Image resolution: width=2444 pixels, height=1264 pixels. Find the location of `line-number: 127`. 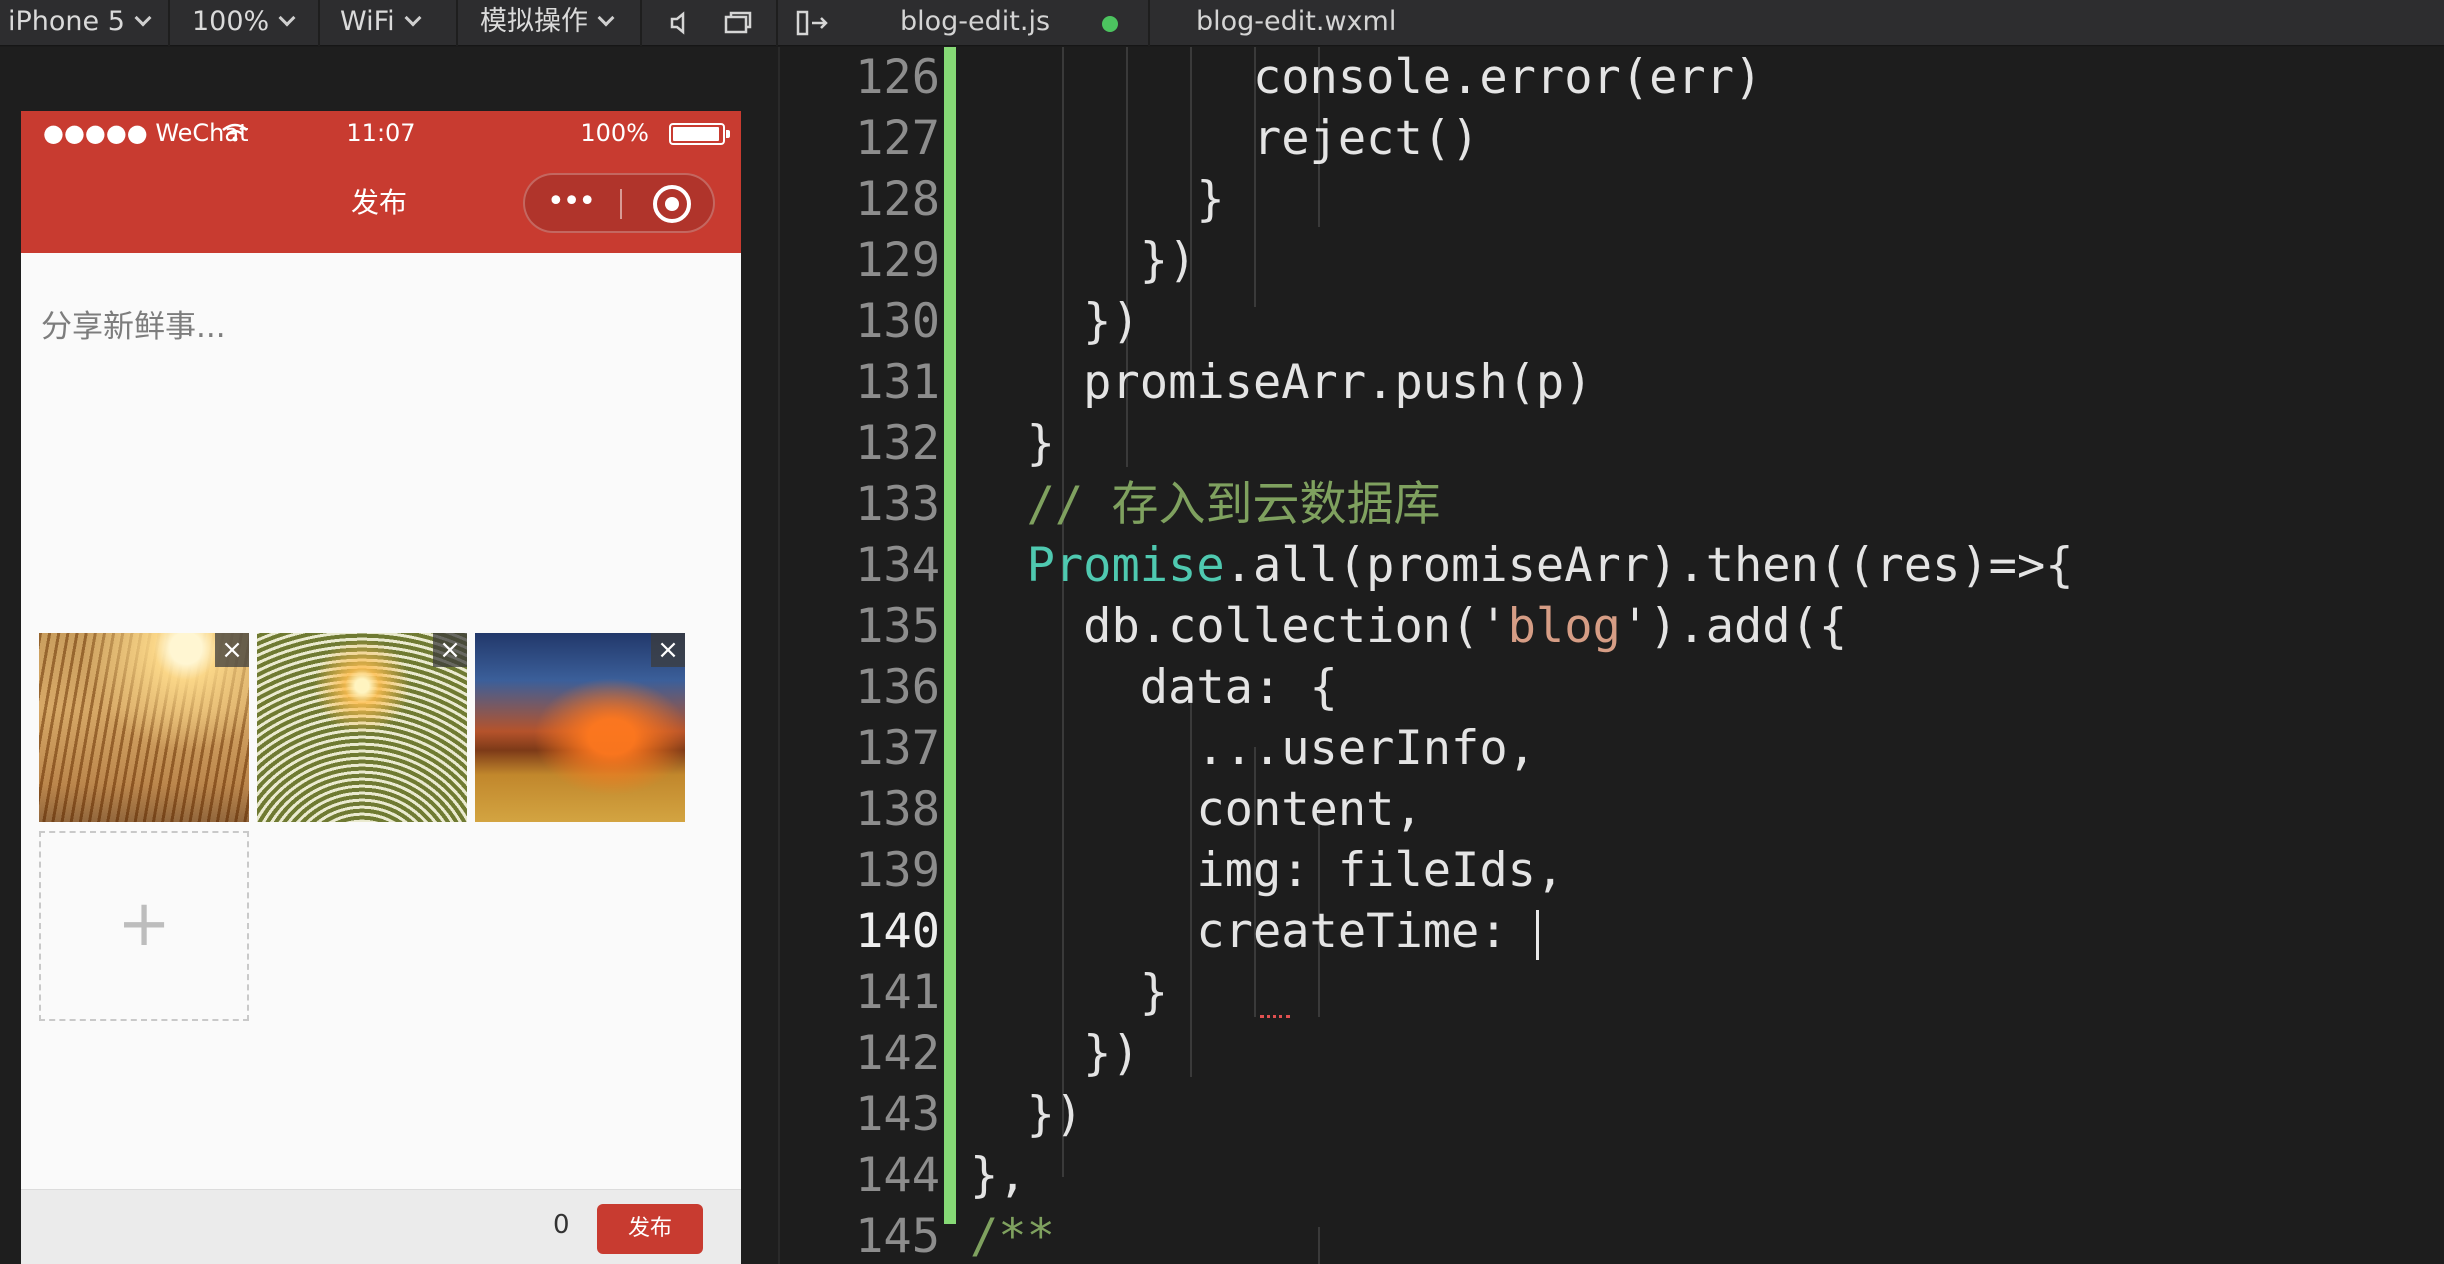

line-number: 127 is located at coordinates (897, 138).